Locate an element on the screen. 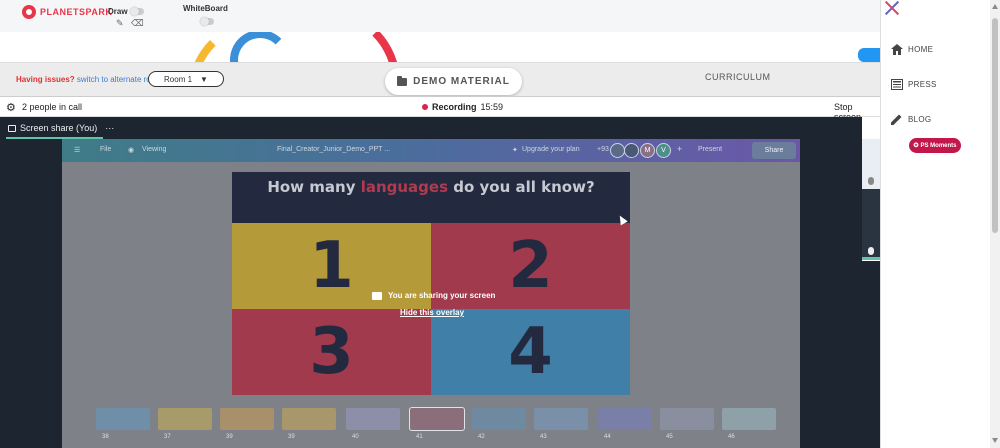  room-label: Room 1 is located at coordinates (178, 79).